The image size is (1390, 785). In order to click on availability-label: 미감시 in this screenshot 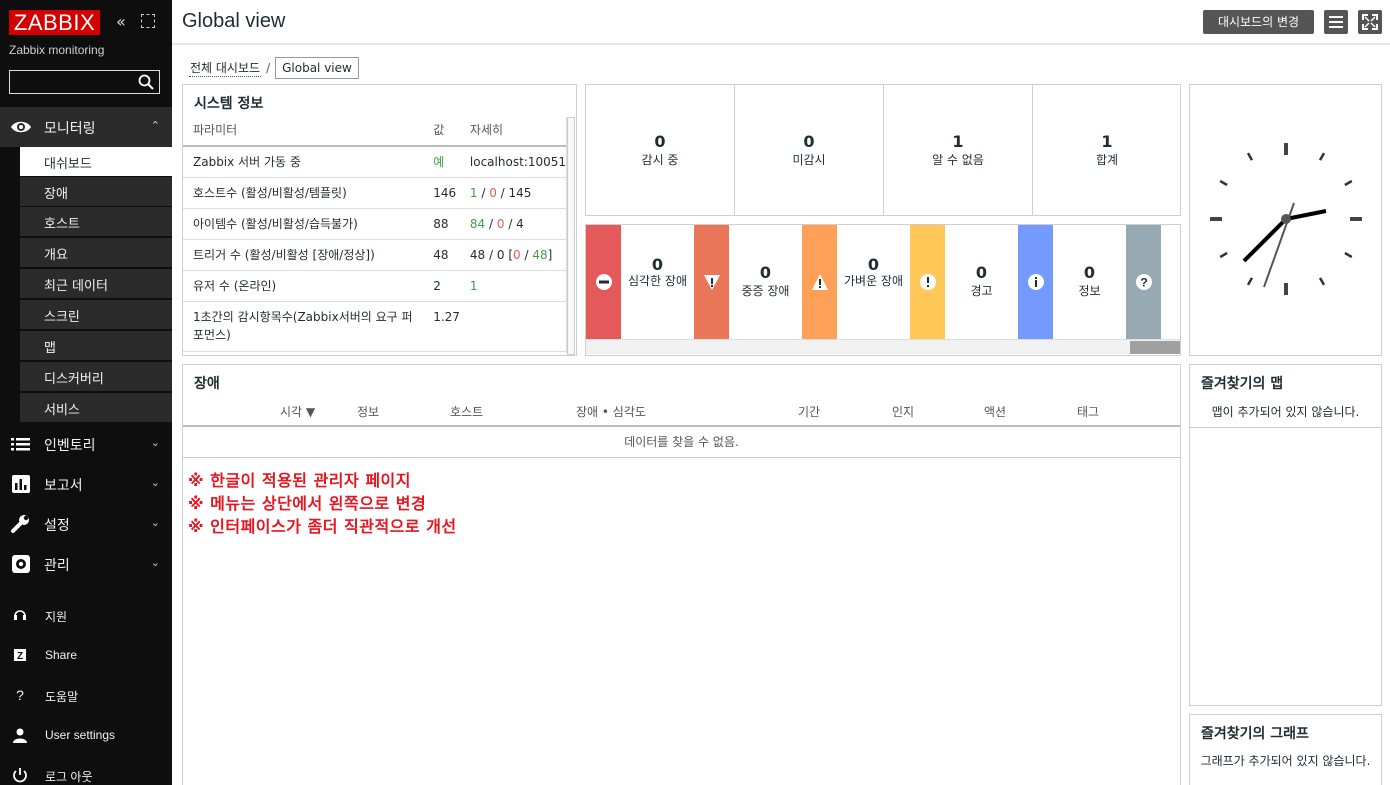, I will do `click(809, 160)`.